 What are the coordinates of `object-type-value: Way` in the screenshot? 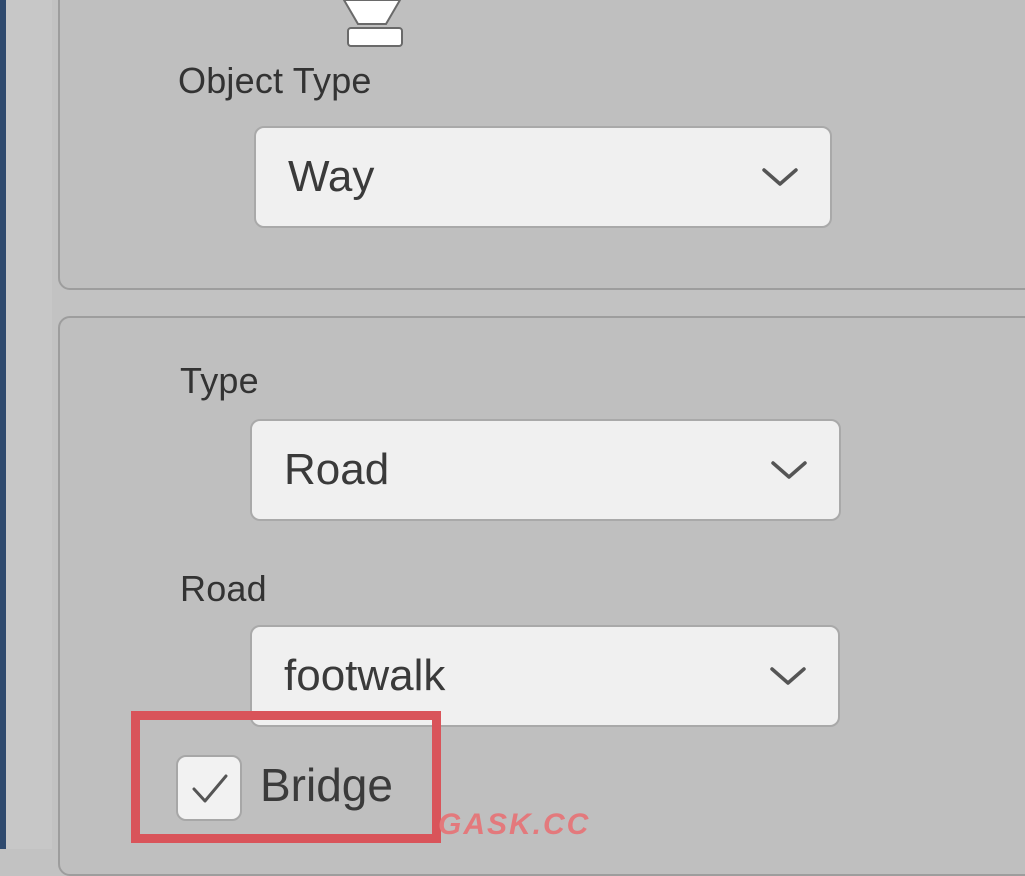 It's located at (331, 176).